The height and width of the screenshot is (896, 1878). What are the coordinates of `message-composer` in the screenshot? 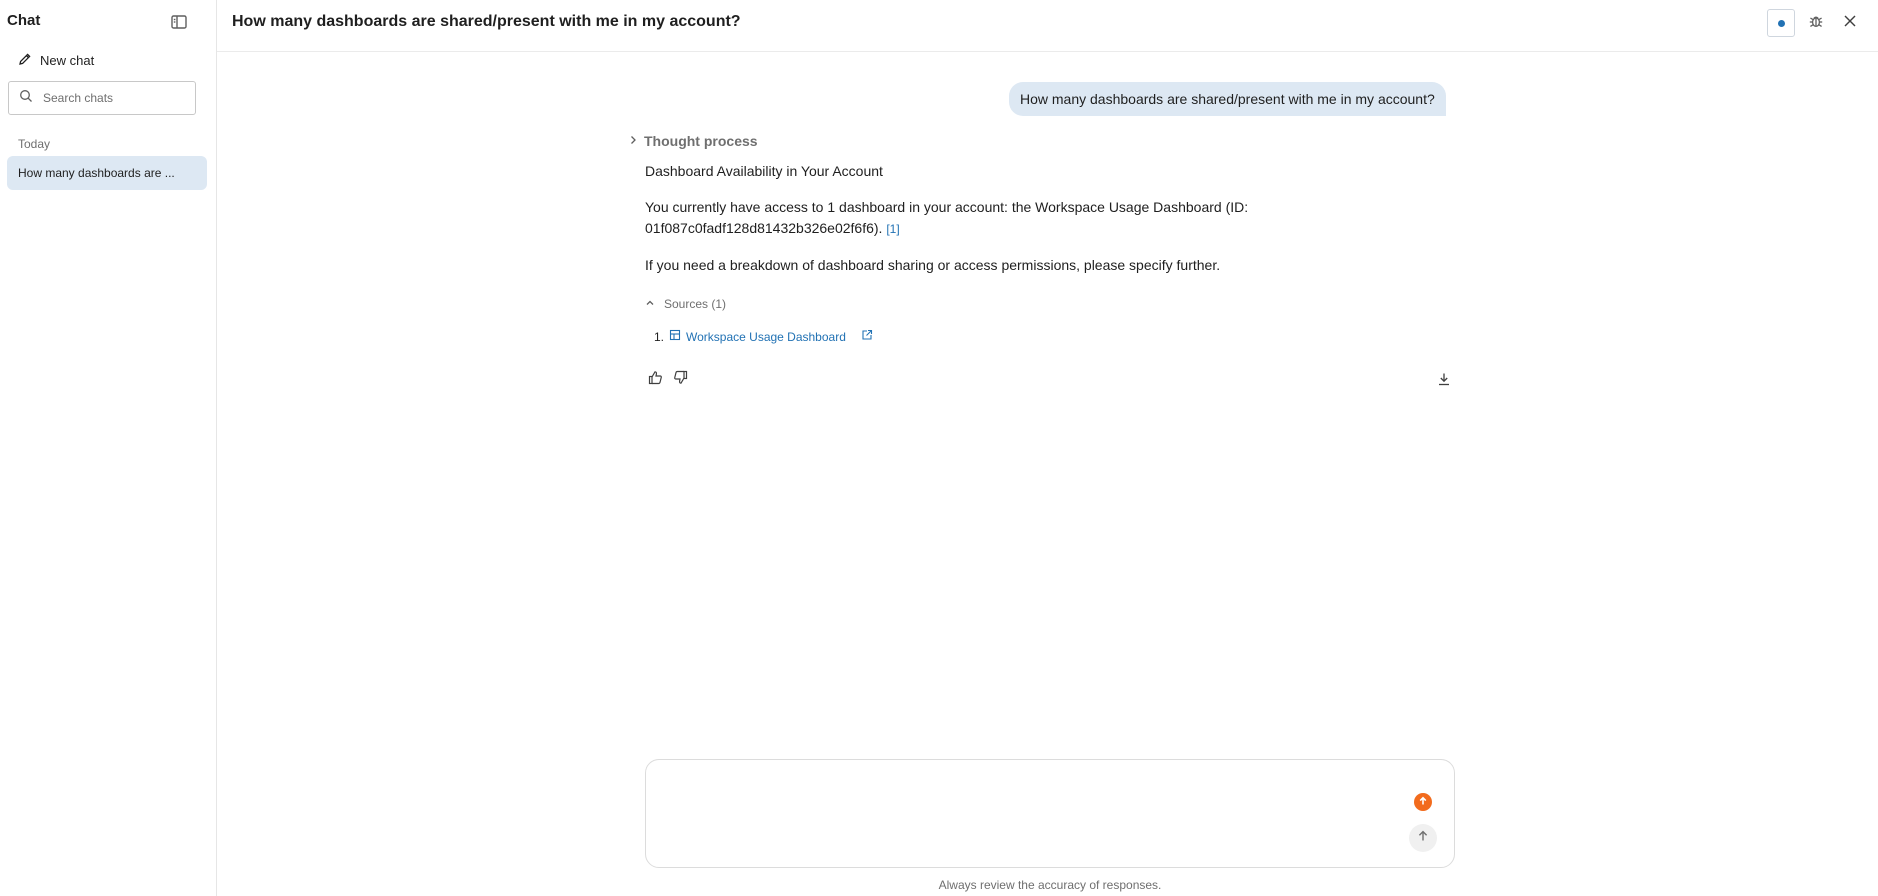 It's located at (1050, 813).